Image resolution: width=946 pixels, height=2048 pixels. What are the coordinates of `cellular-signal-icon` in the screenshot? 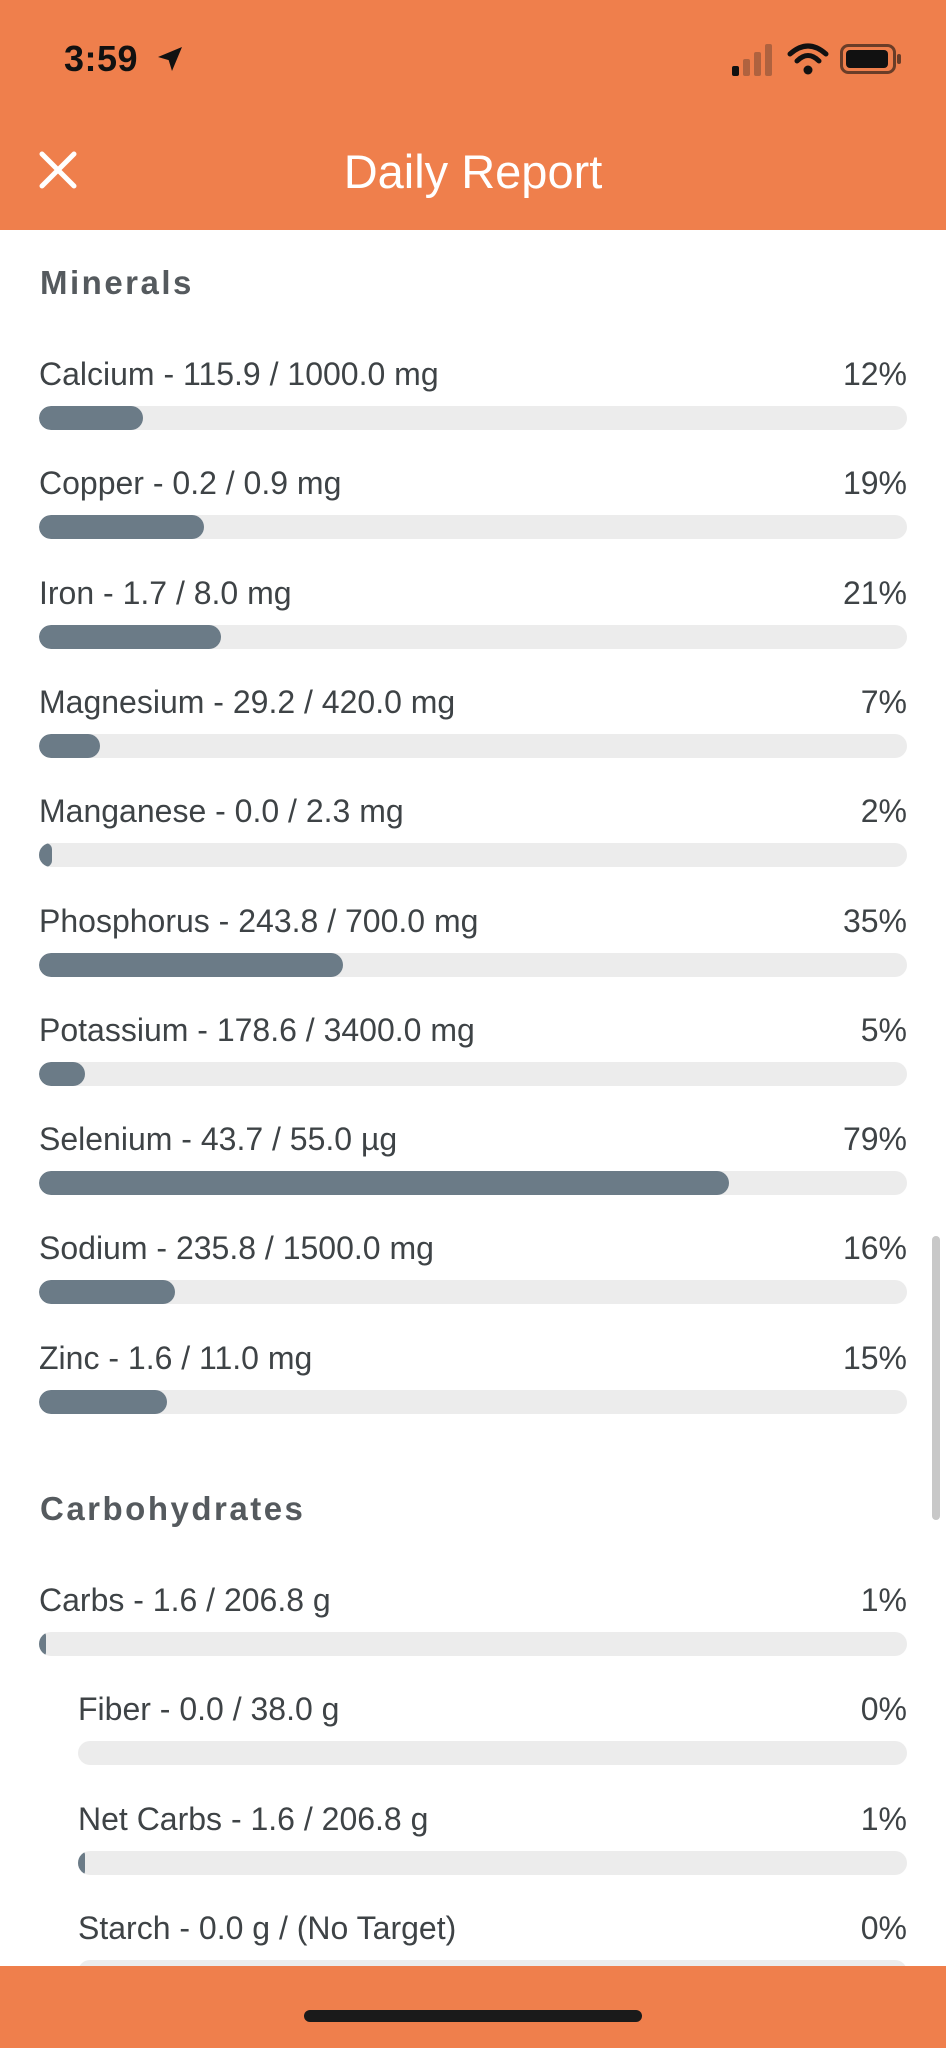 It's located at (752, 60).